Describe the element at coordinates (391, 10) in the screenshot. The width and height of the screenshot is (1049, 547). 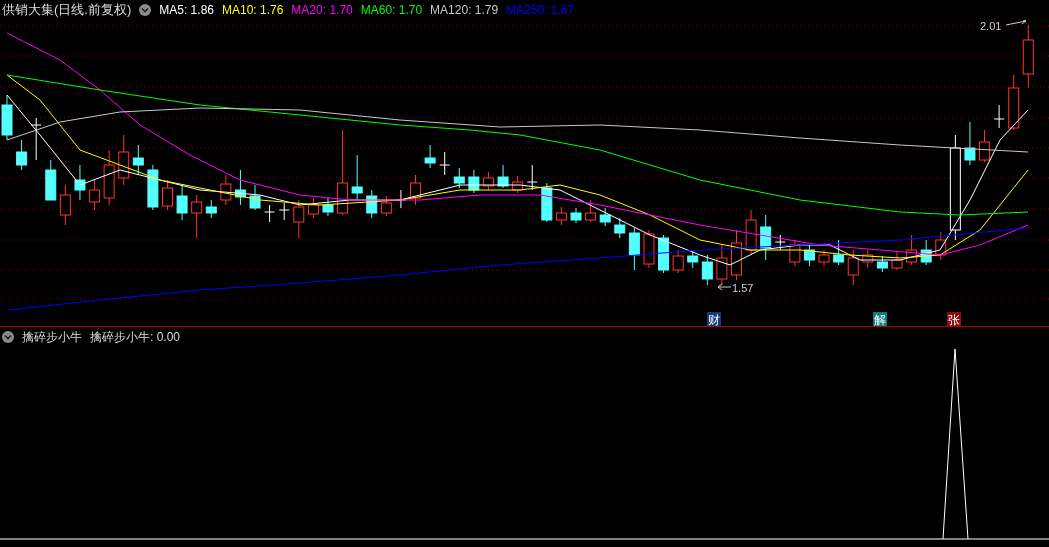
I see `moving-average-label: MA60: 1.70` at that location.